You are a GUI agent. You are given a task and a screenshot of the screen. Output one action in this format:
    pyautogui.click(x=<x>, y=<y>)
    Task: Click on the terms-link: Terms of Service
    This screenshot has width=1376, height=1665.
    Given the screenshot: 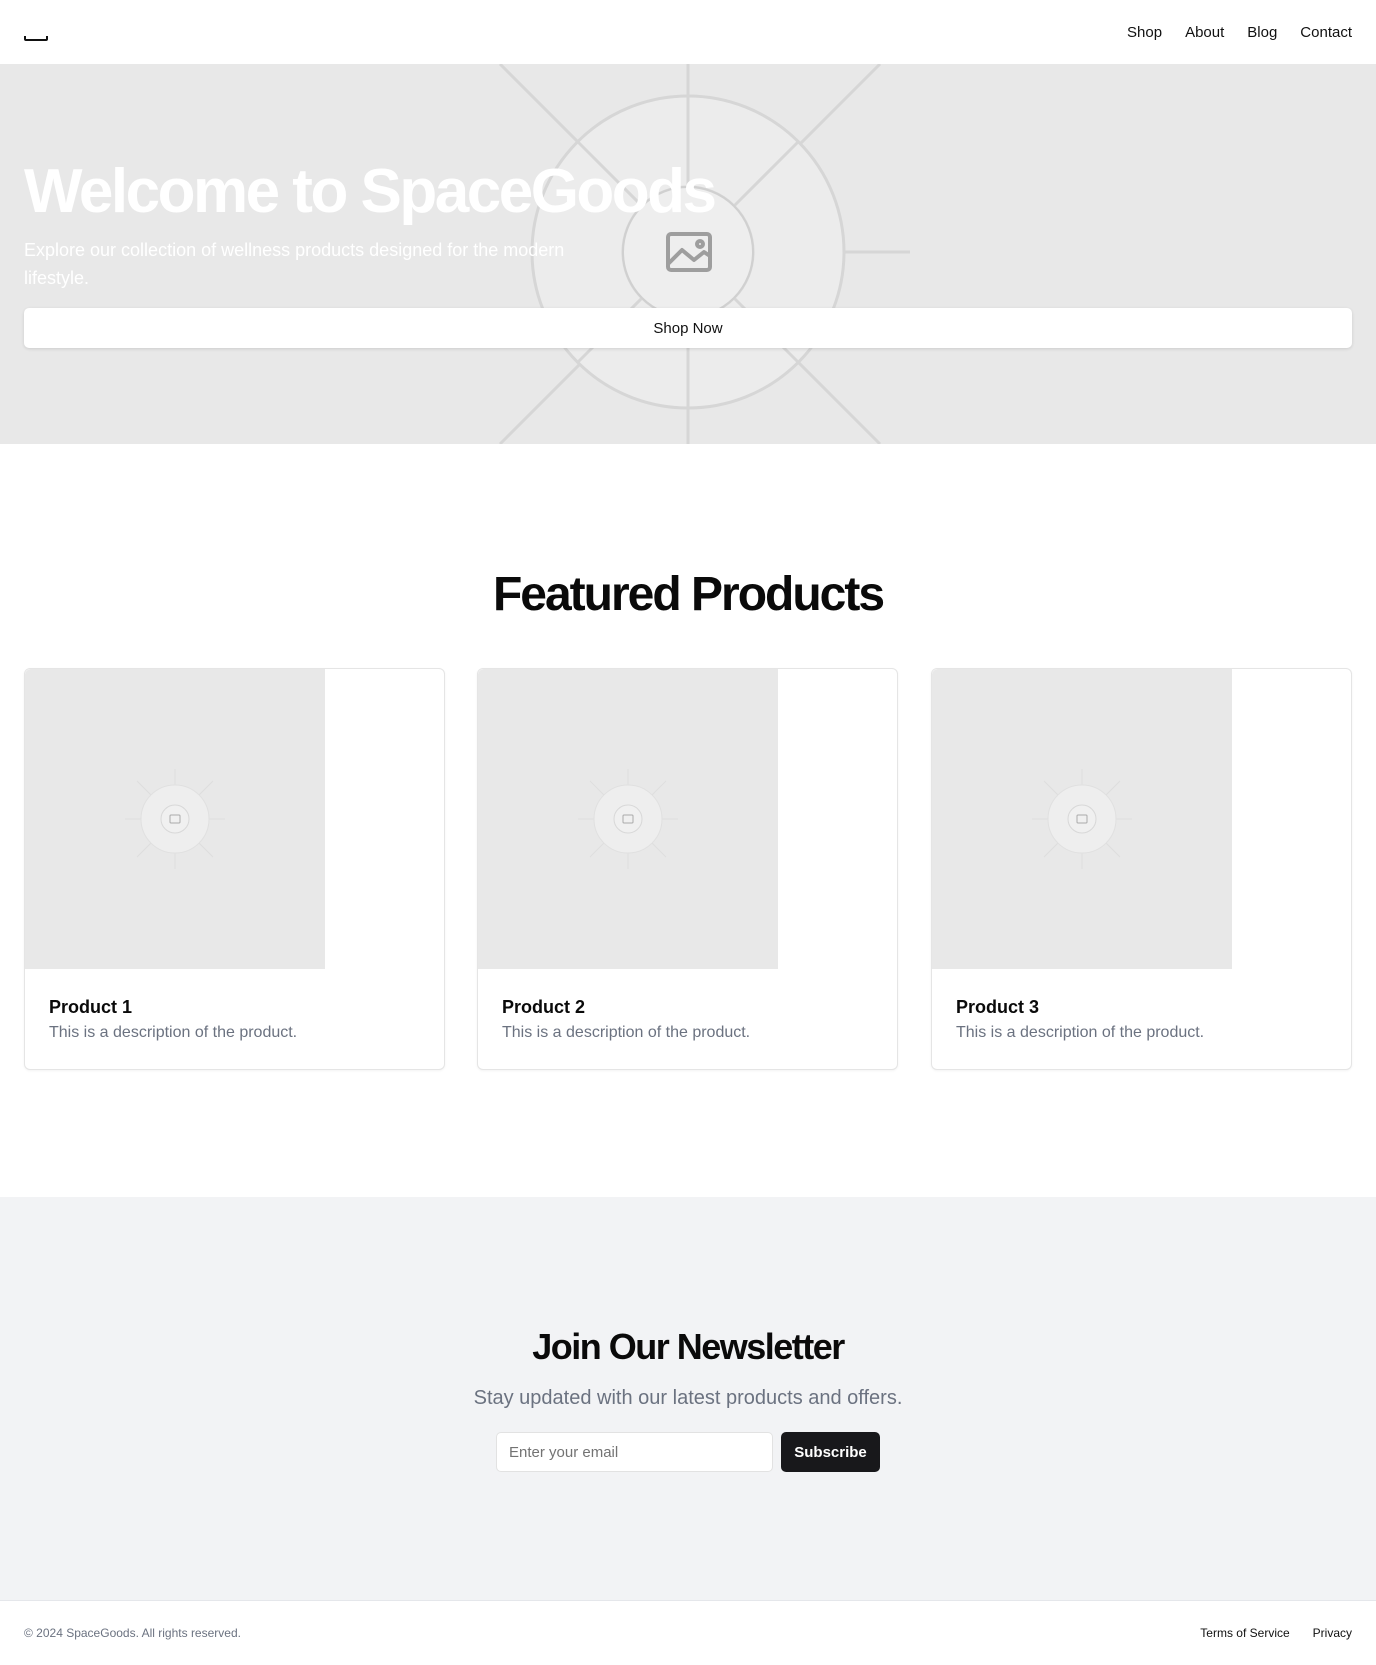 What is the action you would take?
    pyautogui.click(x=1244, y=1633)
    